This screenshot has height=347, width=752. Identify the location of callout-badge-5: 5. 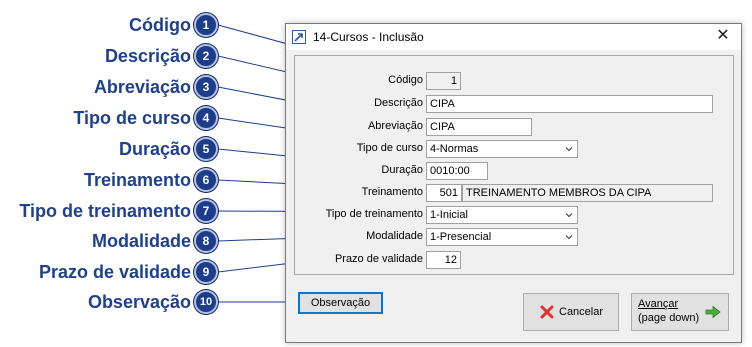
(206, 149).